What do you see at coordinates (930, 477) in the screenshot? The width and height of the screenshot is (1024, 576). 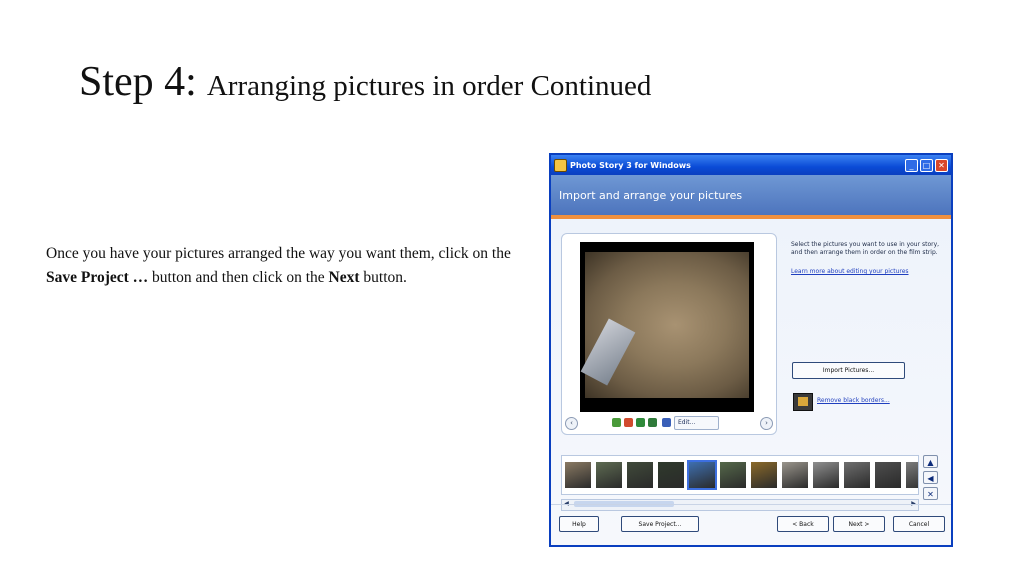 I see `move-left-button: ◀` at bounding box center [930, 477].